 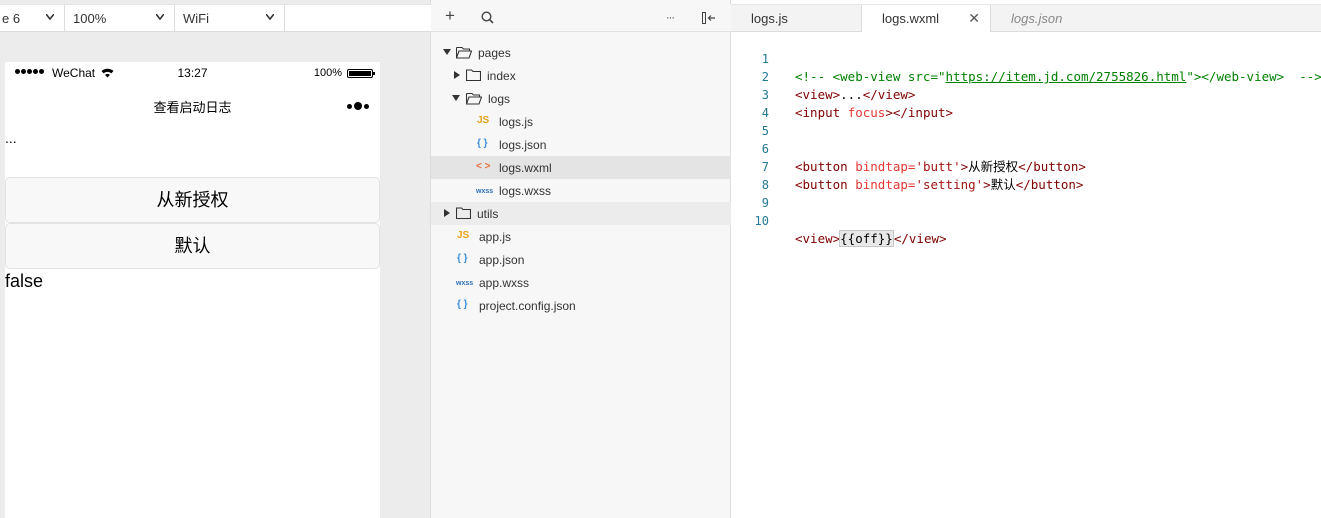 I want to click on tree-item-label: app.json, so click(x=502, y=260).